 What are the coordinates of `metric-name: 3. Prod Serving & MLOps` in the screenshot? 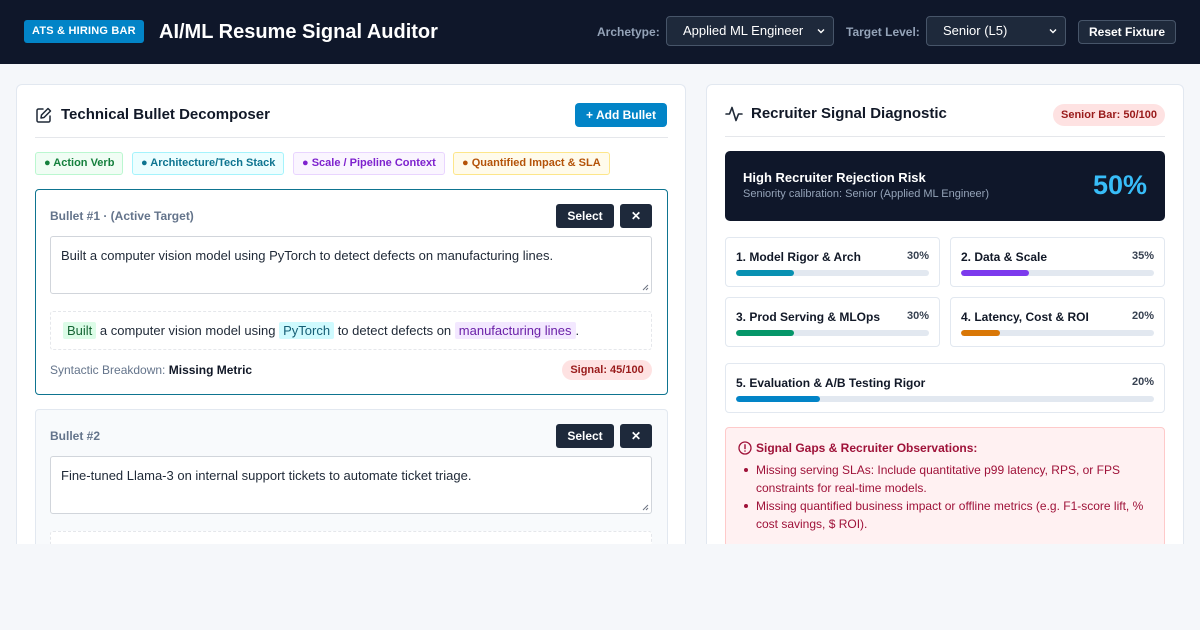 It's located at (808, 317).